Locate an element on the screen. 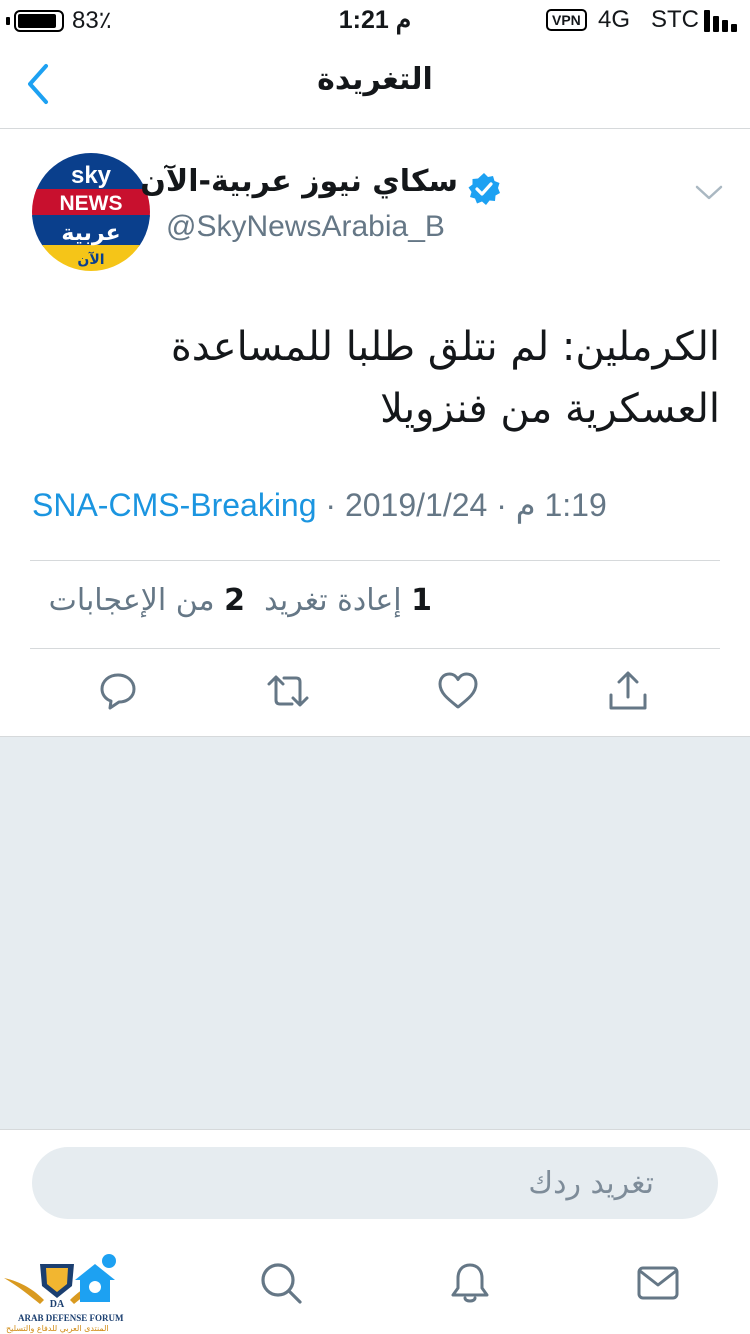 This screenshot has height=1334, width=750. verified-badge-icon is located at coordinates (484, 189).